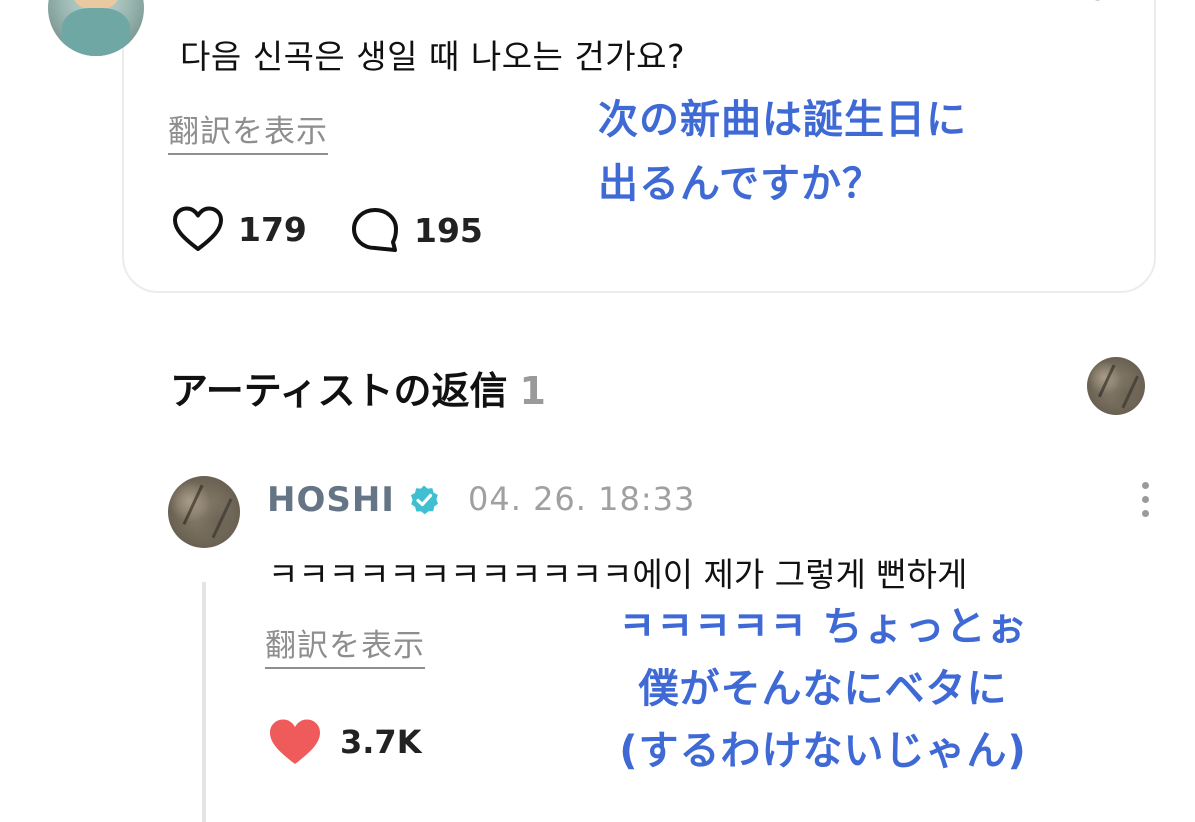  Describe the element at coordinates (248, 130) in the screenshot. I see `show-translation-link: 翻訳を表示` at that location.